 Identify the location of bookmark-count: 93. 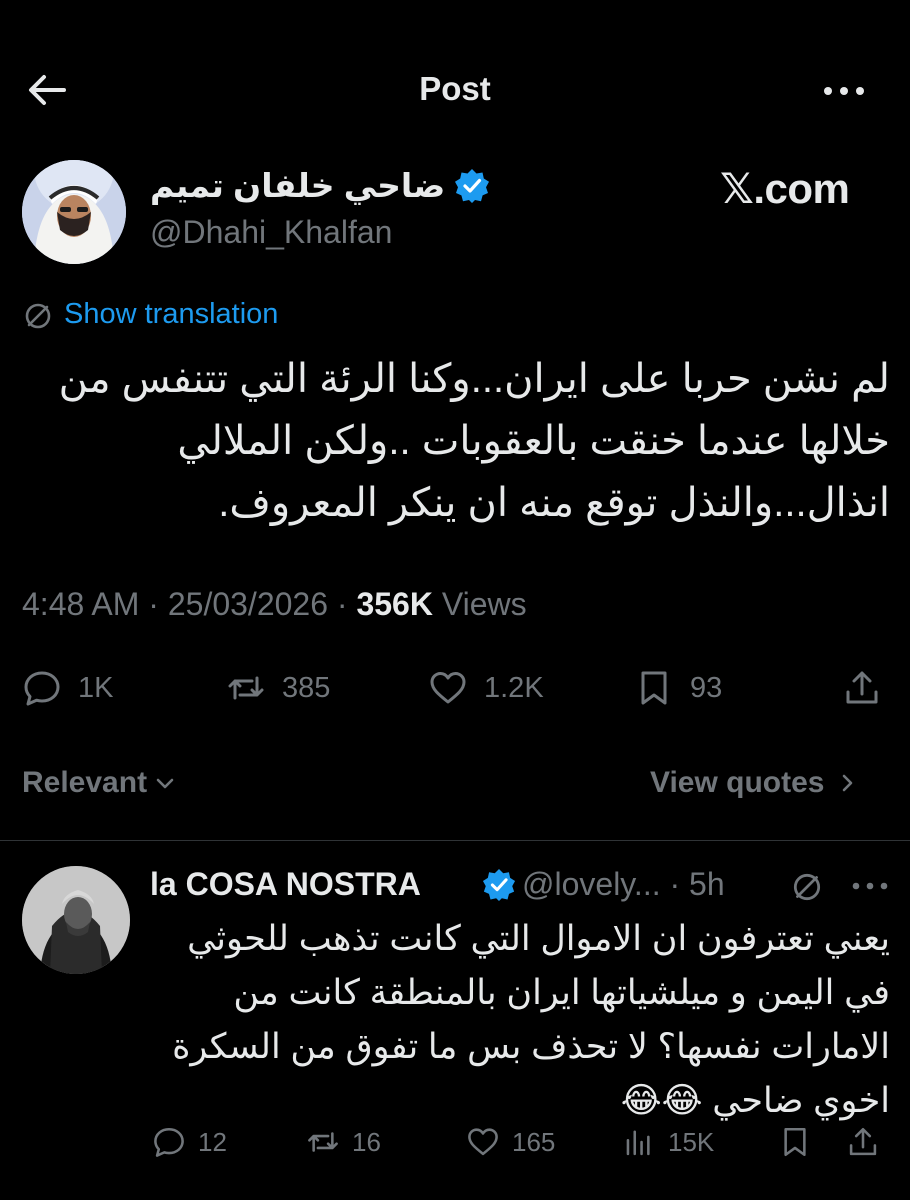
(706, 687).